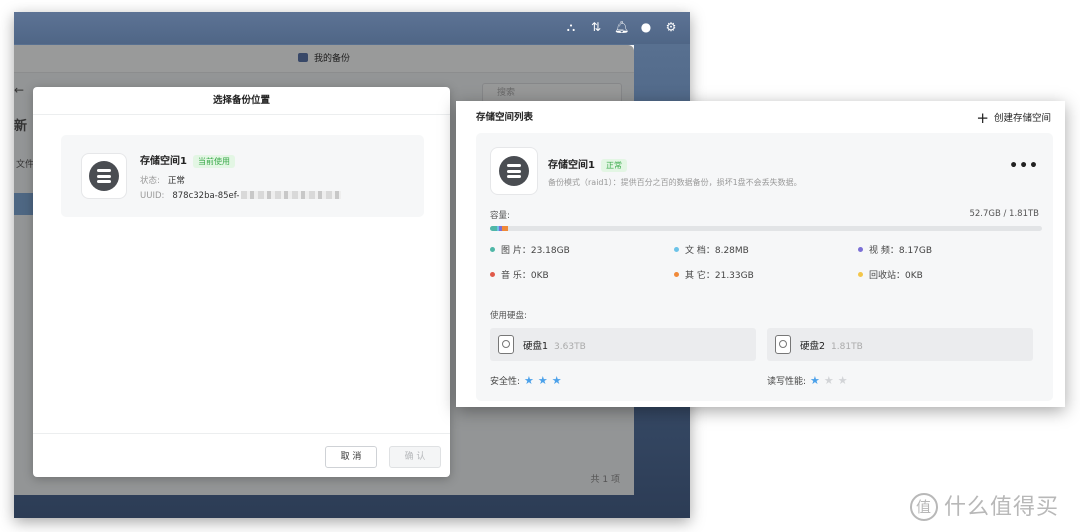 This screenshot has width=1080, height=532. Describe the element at coordinates (924, 507) in the screenshot. I see `watermark-logo-icon: 值` at that location.